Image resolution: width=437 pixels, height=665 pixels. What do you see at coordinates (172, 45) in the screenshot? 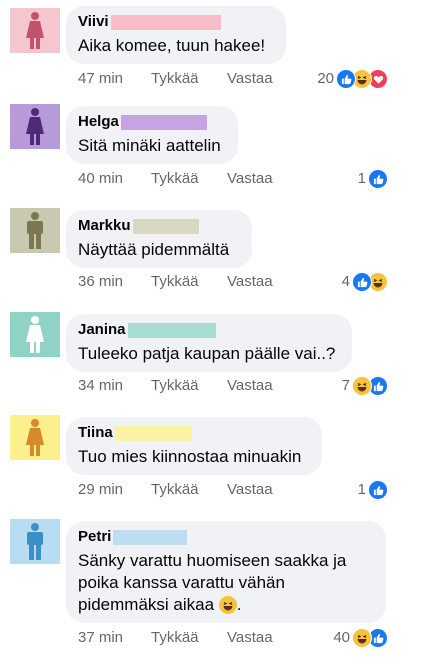
I see `comment-text: Aika komee, tuun hakee!` at bounding box center [172, 45].